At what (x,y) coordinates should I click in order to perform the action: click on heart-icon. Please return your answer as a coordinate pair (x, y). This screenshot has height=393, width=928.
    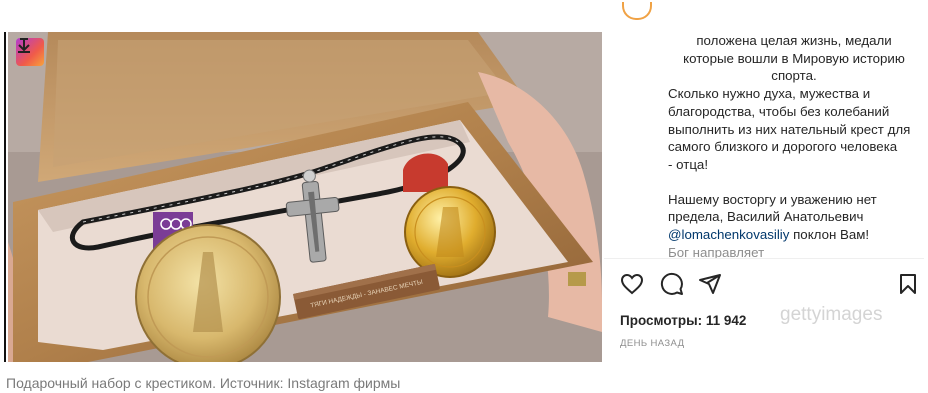
    Looking at the image, I should click on (632, 284).